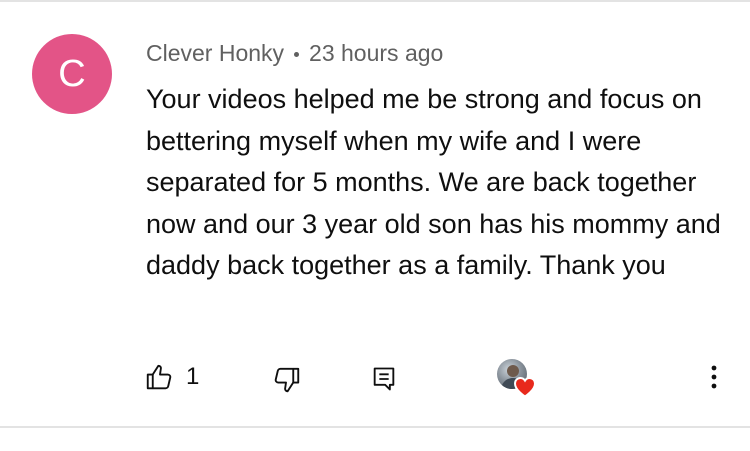 The image size is (750, 451). I want to click on separator-dot, so click(297, 54).